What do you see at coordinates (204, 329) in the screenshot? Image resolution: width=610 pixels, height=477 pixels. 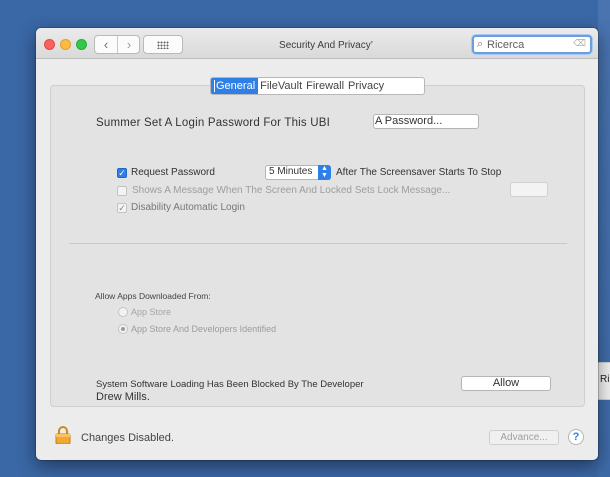 I see `radio-identified-developers-label: App Store And Developers Identified` at bounding box center [204, 329].